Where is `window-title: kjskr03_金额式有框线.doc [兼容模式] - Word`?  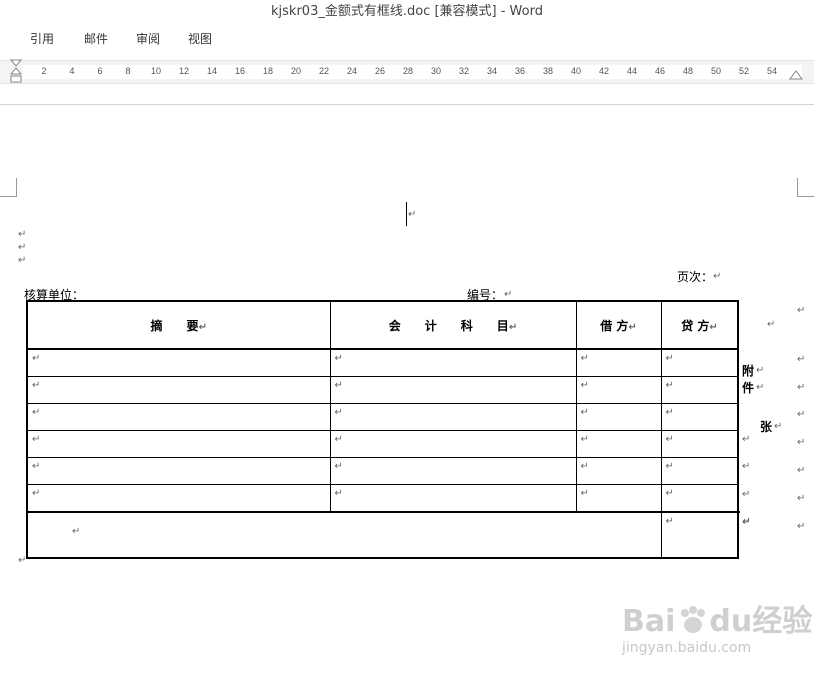
window-title: kjskr03_金额式有框线.doc [兼容模式] - Word is located at coordinates (407, 11).